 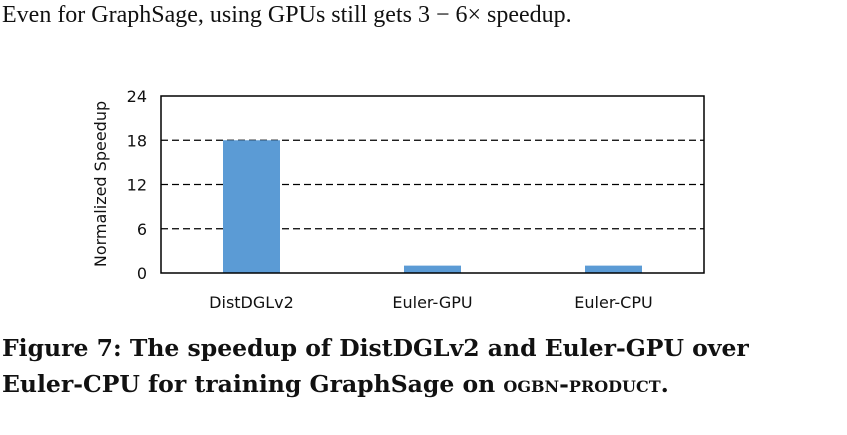 What do you see at coordinates (100, 184) in the screenshot?
I see `y-axis-label: Normalized Speedup` at bounding box center [100, 184].